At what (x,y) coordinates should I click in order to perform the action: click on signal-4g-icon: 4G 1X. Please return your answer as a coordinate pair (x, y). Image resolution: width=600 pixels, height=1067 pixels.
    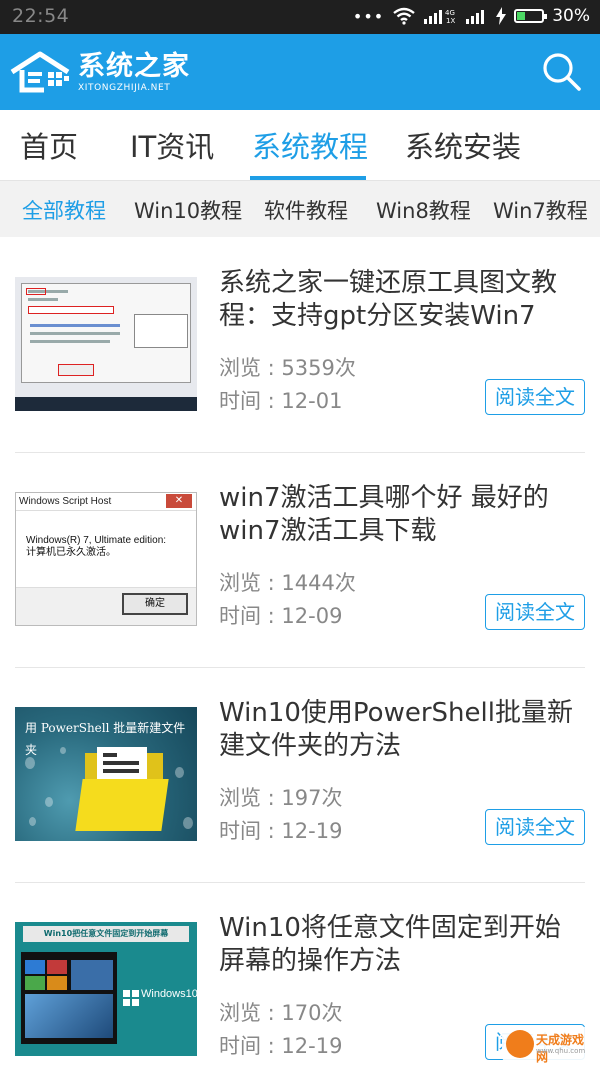
    Looking at the image, I should click on (440, 17).